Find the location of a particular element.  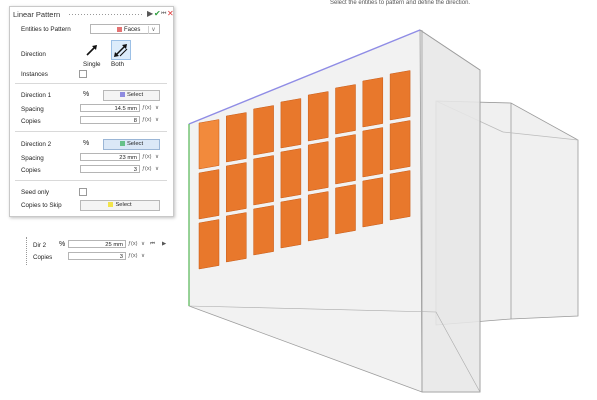

drag-handle is located at coordinates (106, 14).